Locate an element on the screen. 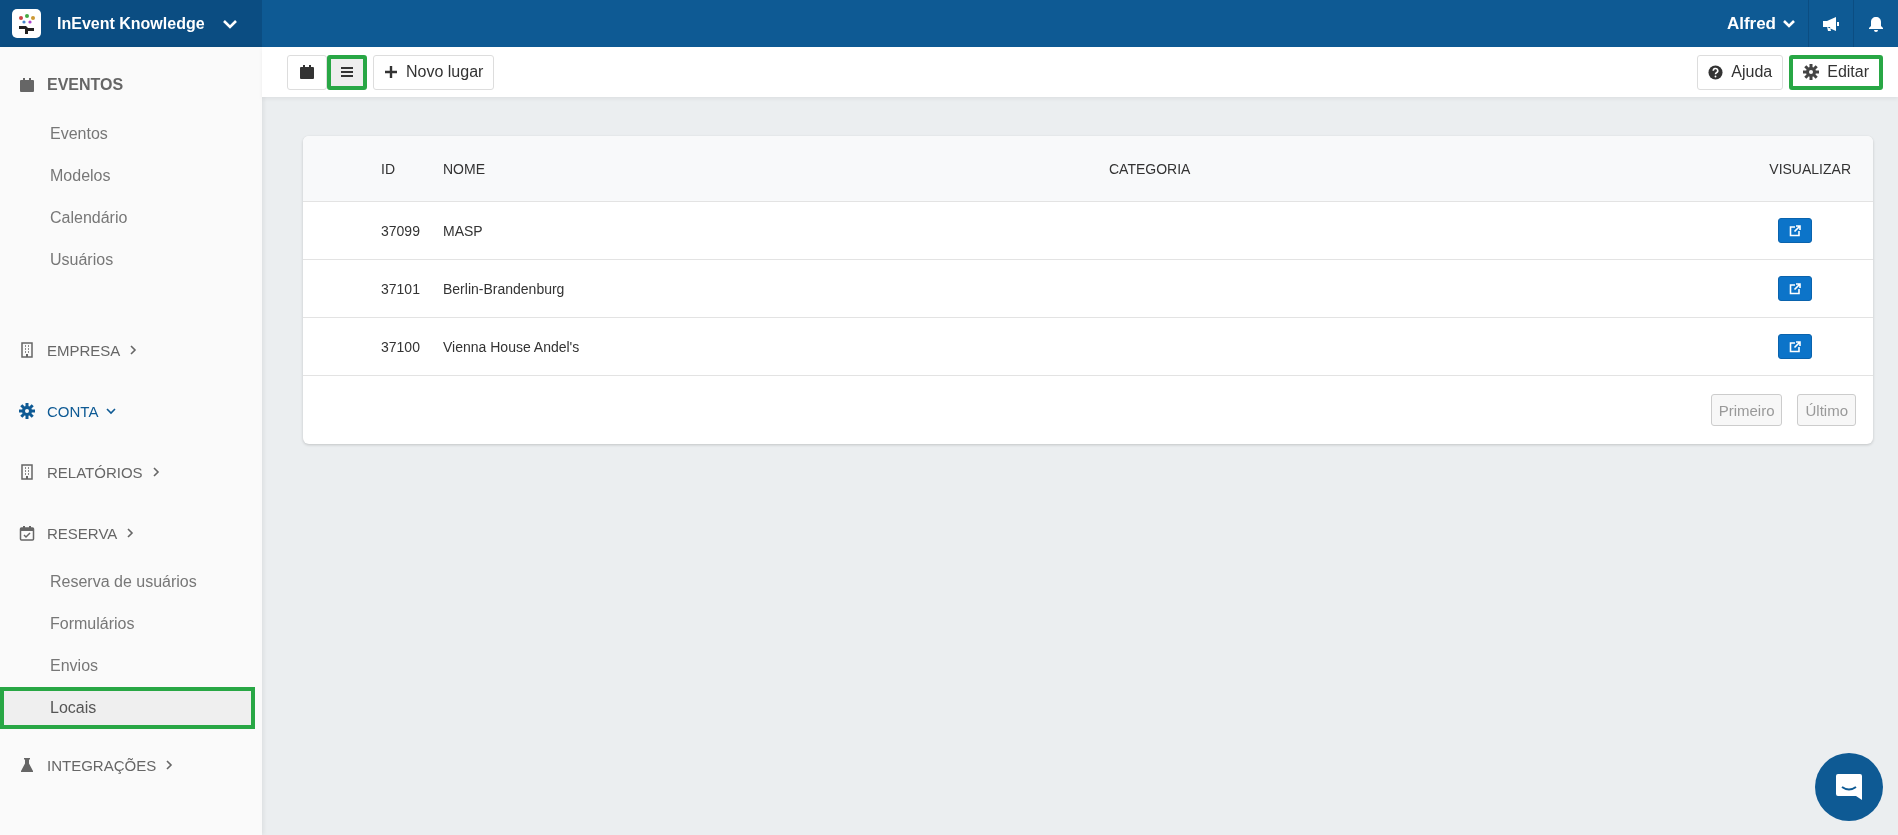  column-header: NOME is located at coordinates (464, 168).